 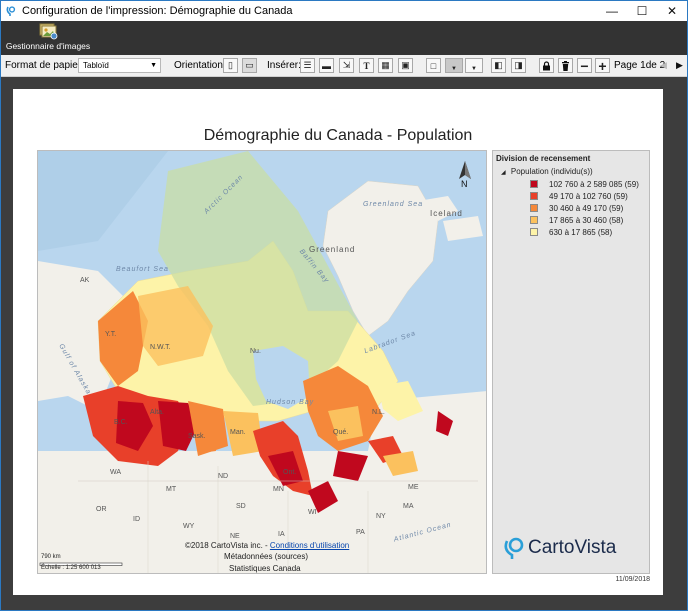 I want to click on minus-icon: −, so click(x=584, y=65).